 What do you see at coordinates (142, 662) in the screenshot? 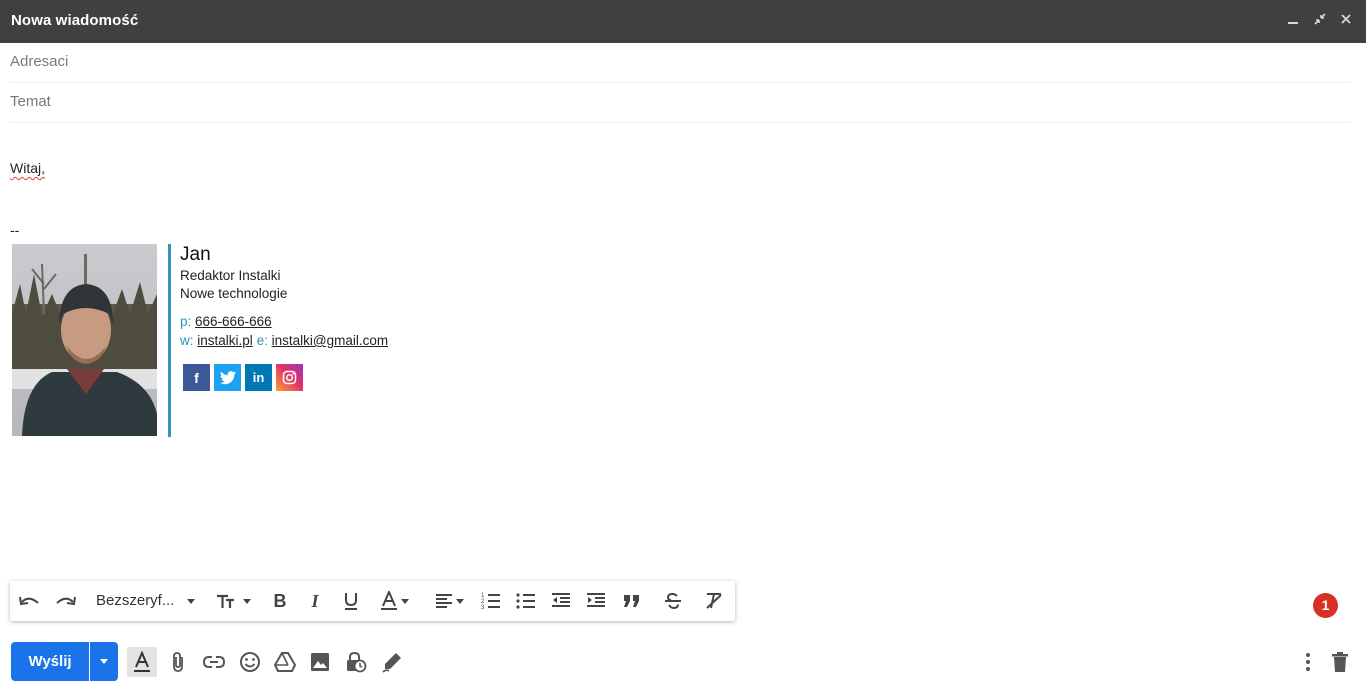
I see `formatting-options-icon` at bounding box center [142, 662].